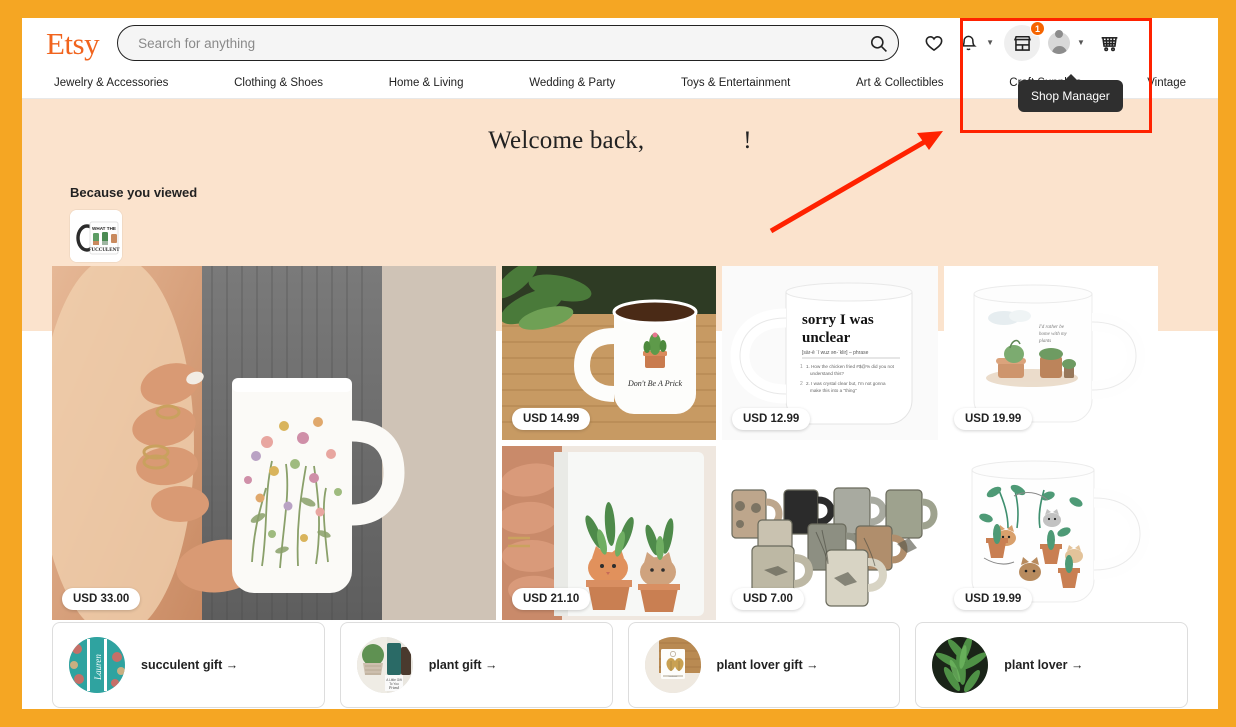 The height and width of the screenshot is (727, 1236). What do you see at coordinates (393, 688) in the screenshot?
I see `svg-text: Friend` at bounding box center [393, 688].